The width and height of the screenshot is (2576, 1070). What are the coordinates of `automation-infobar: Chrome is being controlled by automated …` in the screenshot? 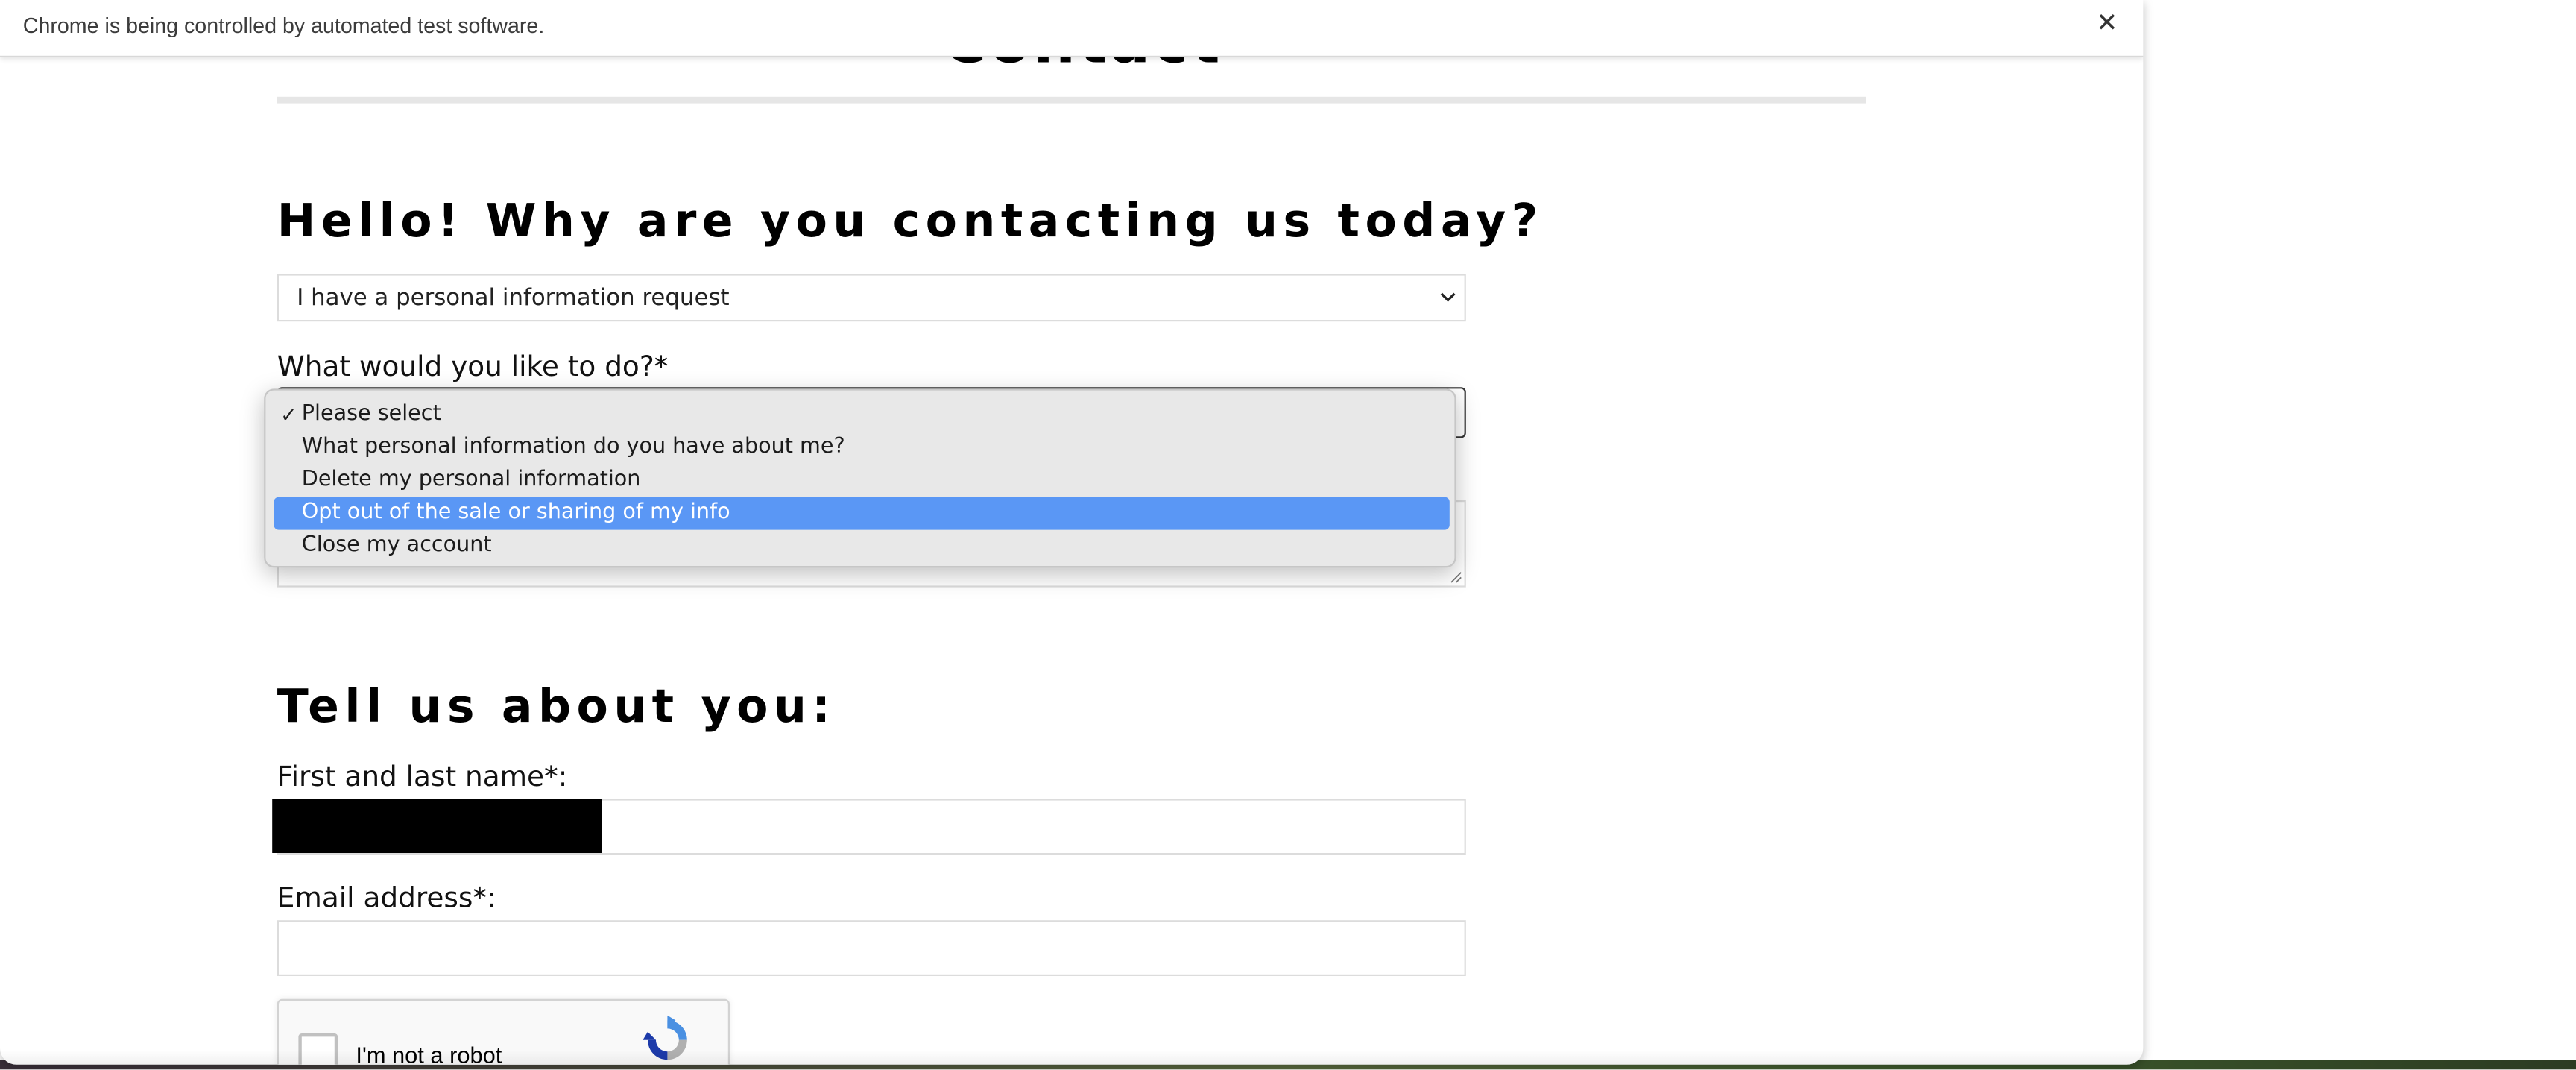 It's located at (1072, 28).